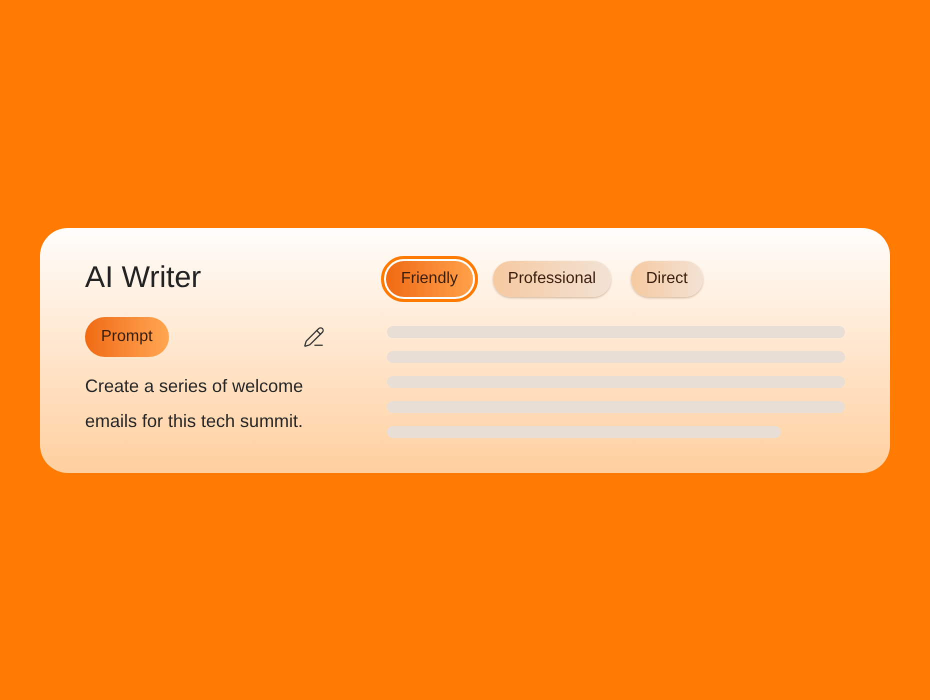 The height and width of the screenshot is (700, 930). What do you see at coordinates (194, 403) in the screenshot?
I see `prompt-text: Create a series of welcome emails for this tech summit.` at bounding box center [194, 403].